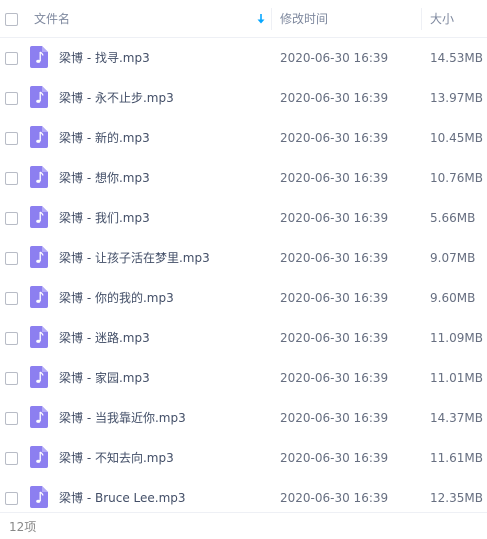  I want to click on file-size: 11.09MB, so click(456, 338).